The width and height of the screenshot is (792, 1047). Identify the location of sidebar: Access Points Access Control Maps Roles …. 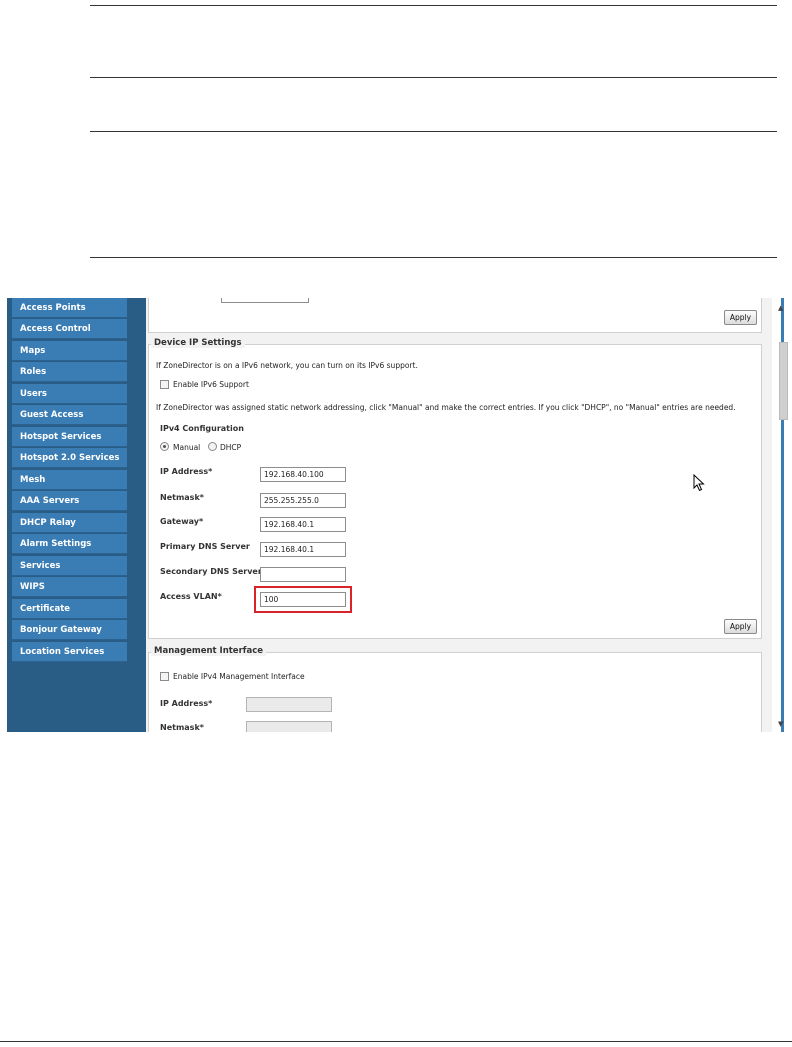
(76, 515).